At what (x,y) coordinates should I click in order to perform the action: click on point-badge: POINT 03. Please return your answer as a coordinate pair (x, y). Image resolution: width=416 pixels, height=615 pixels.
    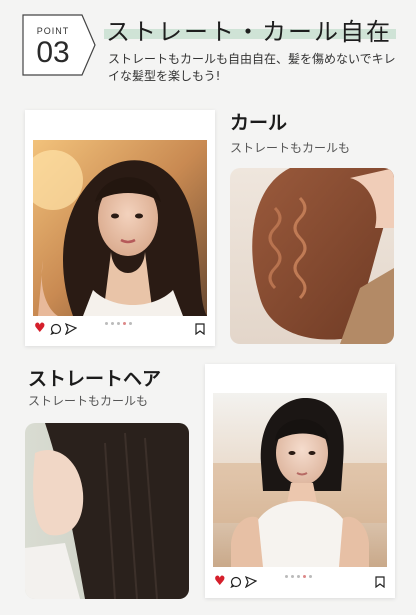
    Looking at the image, I should click on (59, 45).